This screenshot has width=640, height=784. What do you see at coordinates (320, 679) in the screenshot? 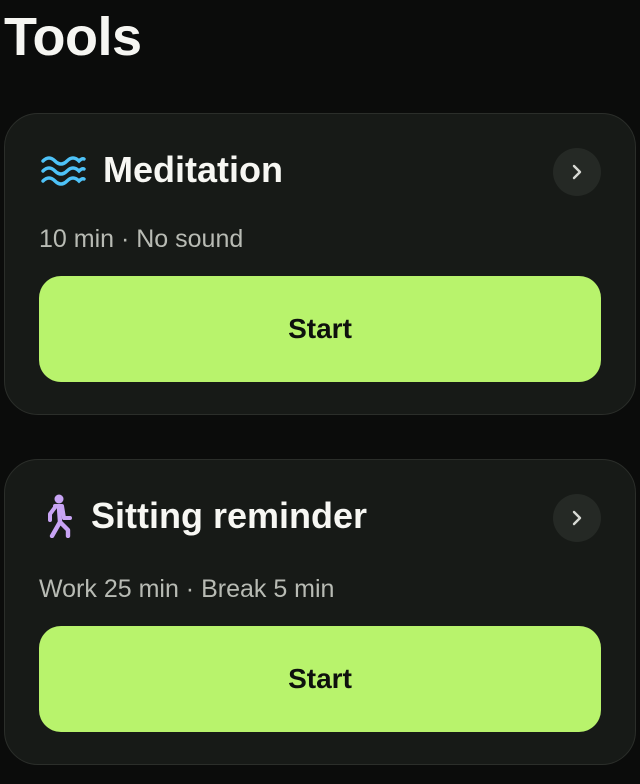
I see `sitting-reminder-start-button: Start` at bounding box center [320, 679].